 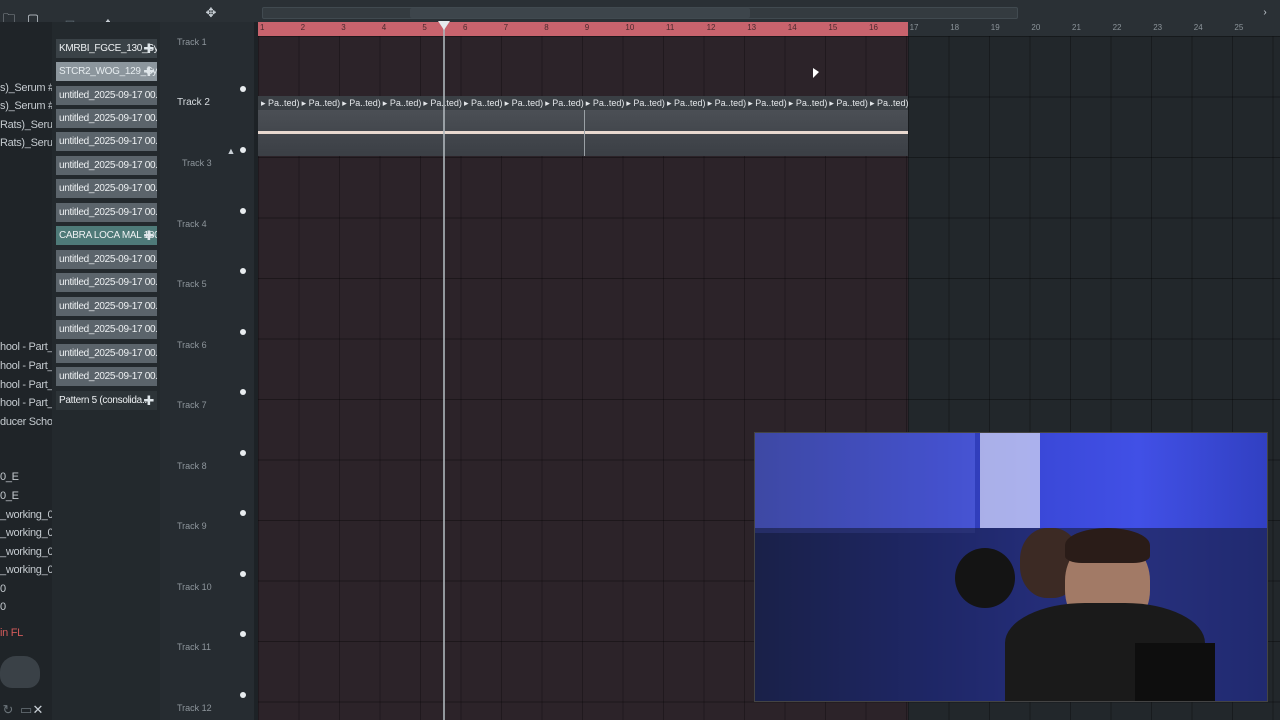 What do you see at coordinates (231, 151) in the screenshot?
I see `collapse-icon: ▲` at bounding box center [231, 151].